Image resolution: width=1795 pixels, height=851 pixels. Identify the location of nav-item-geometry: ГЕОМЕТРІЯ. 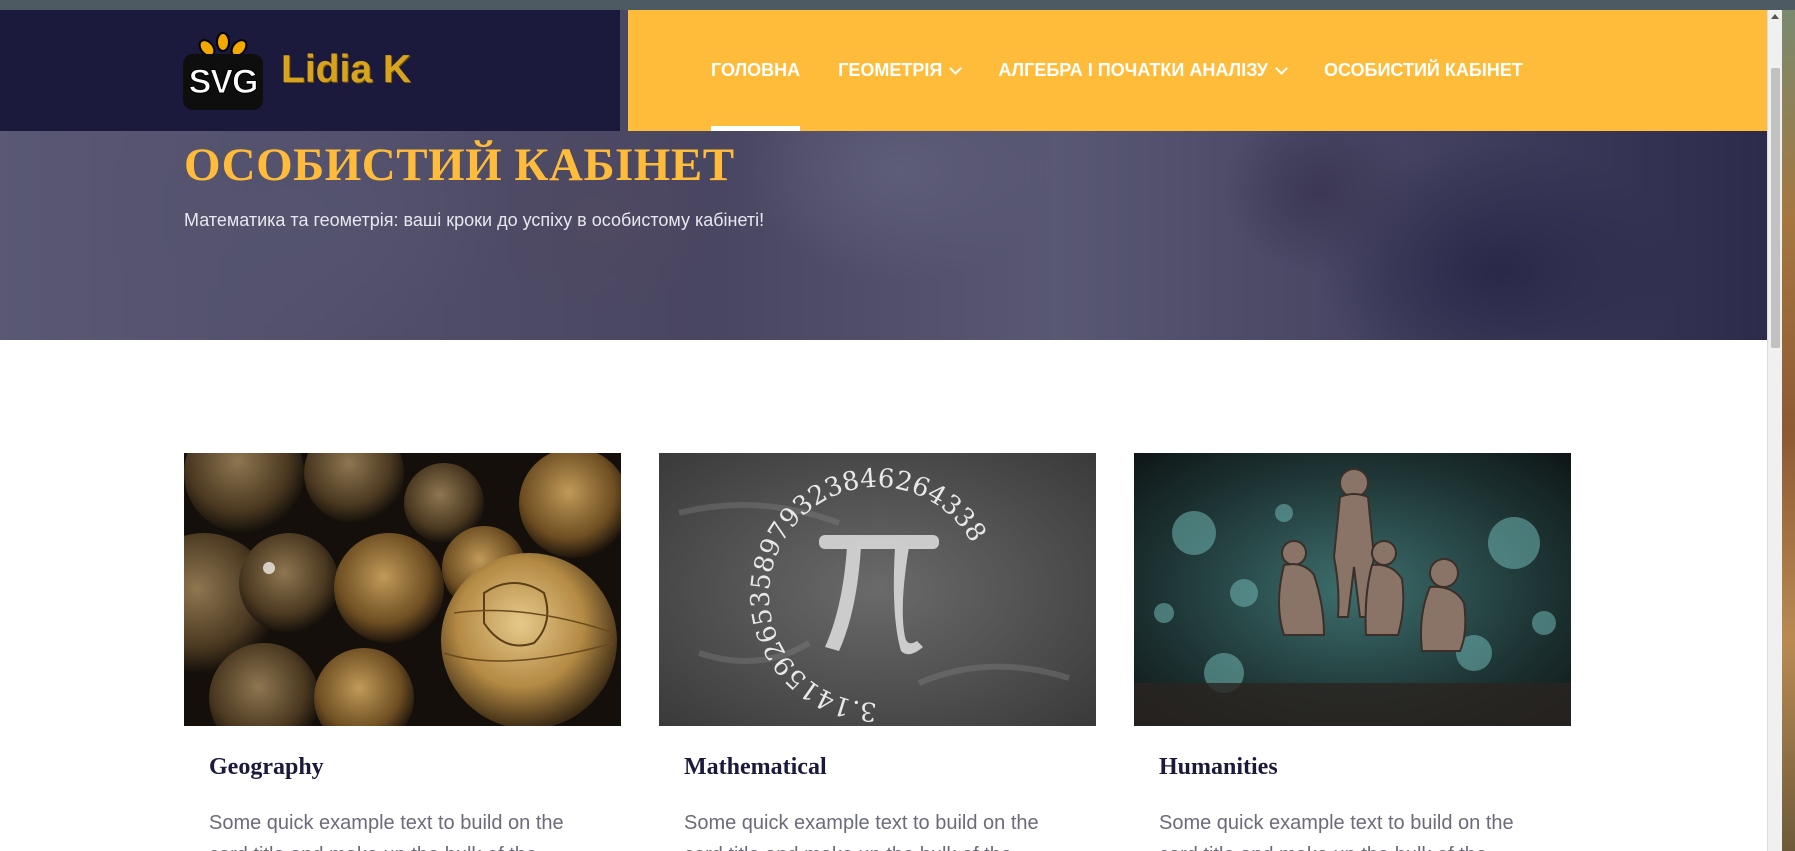
(900, 70).